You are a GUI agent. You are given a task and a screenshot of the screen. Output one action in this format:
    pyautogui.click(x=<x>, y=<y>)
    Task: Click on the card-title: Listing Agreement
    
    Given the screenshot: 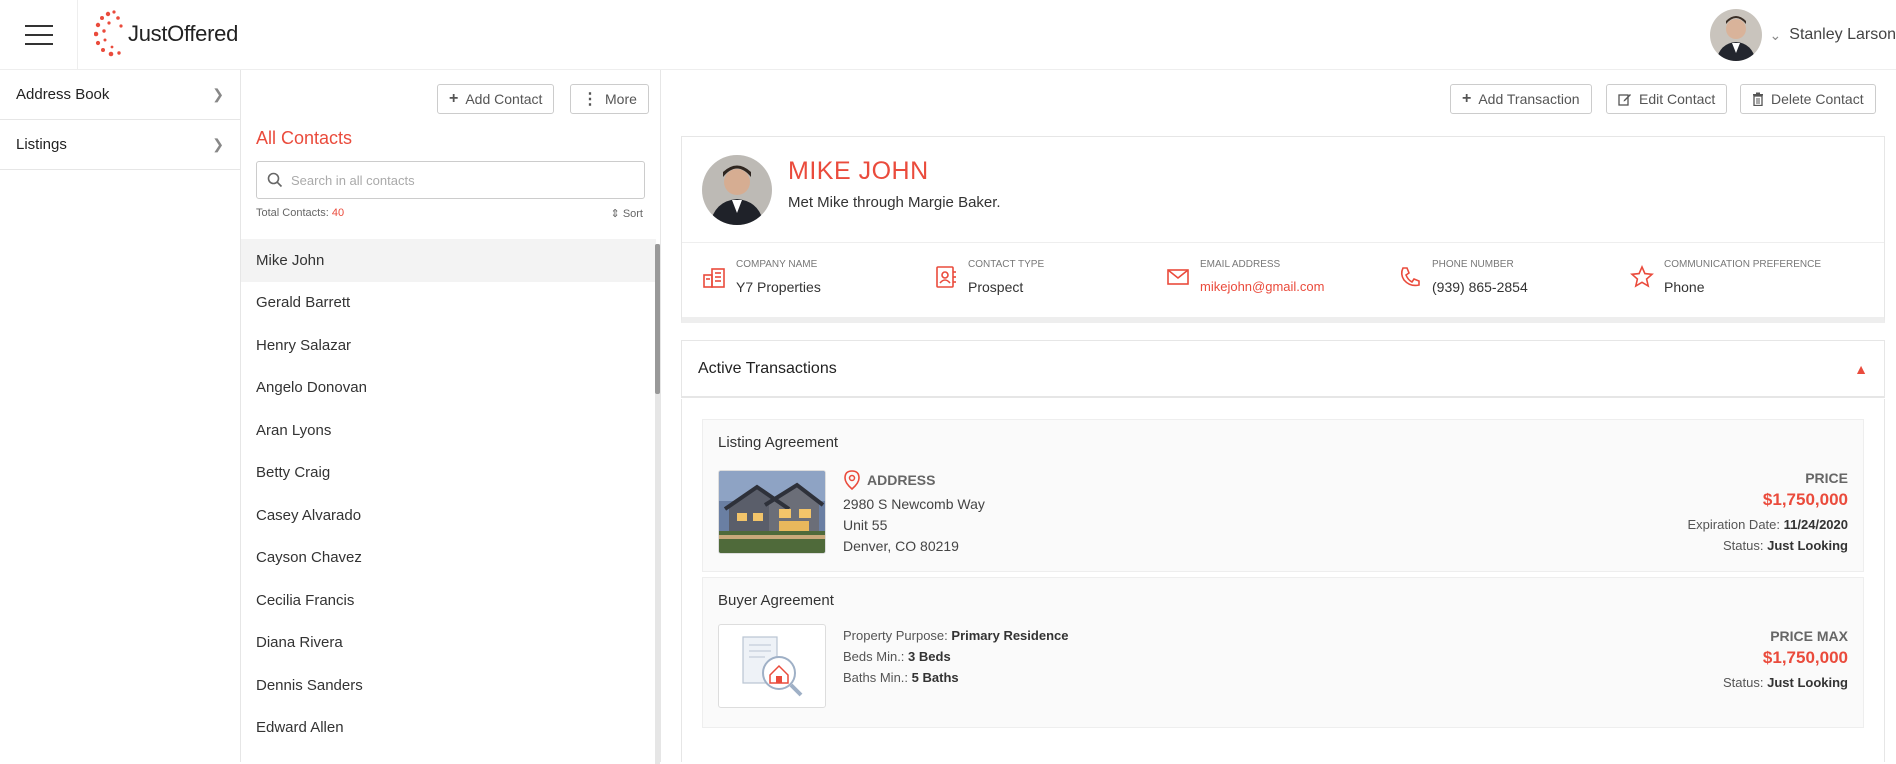 What is the action you would take?
    pyautogui.click(x=778, y=442)
    